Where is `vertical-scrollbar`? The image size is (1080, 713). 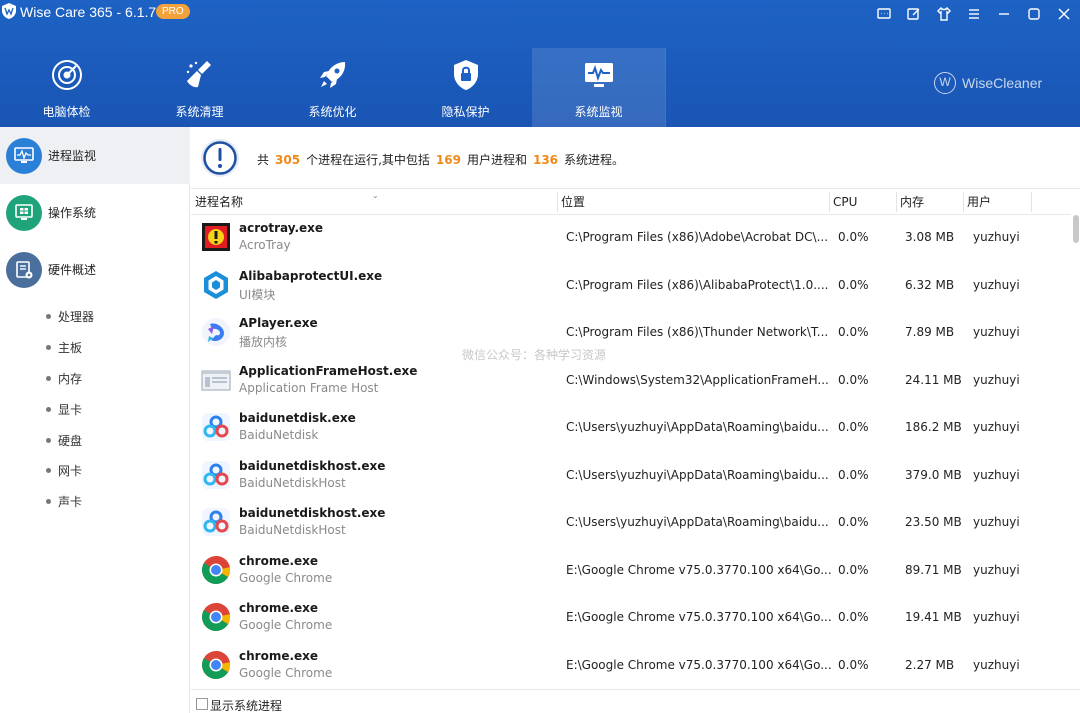
vertical-scrollbar is located at coordinates (1076, 452).